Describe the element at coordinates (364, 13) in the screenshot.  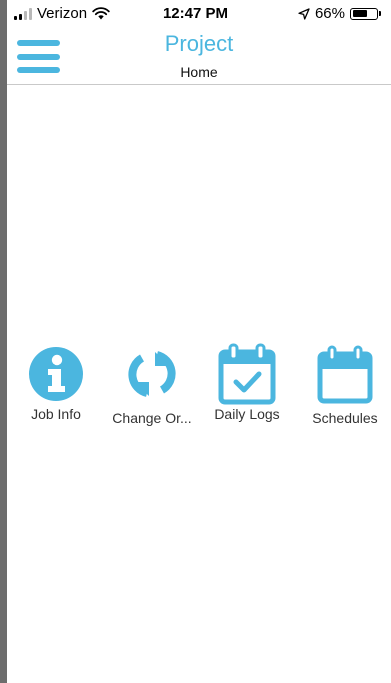
I see `battery-icon` at that location.